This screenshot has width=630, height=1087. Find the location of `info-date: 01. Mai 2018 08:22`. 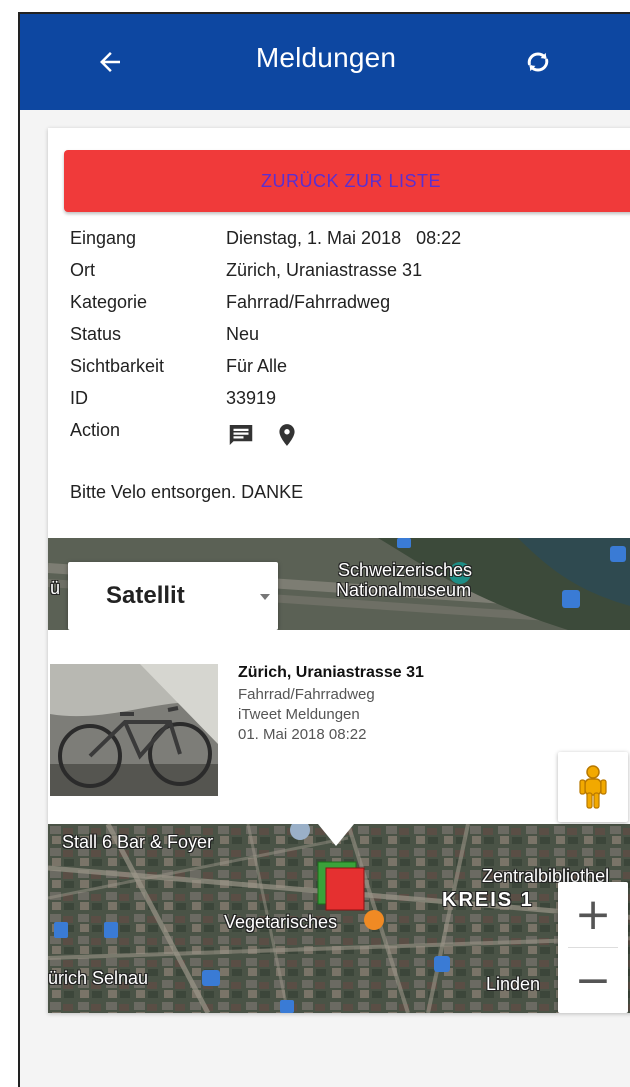

info-date: 01. Mai 2018 08:22 is located at coordinates (302, 734).